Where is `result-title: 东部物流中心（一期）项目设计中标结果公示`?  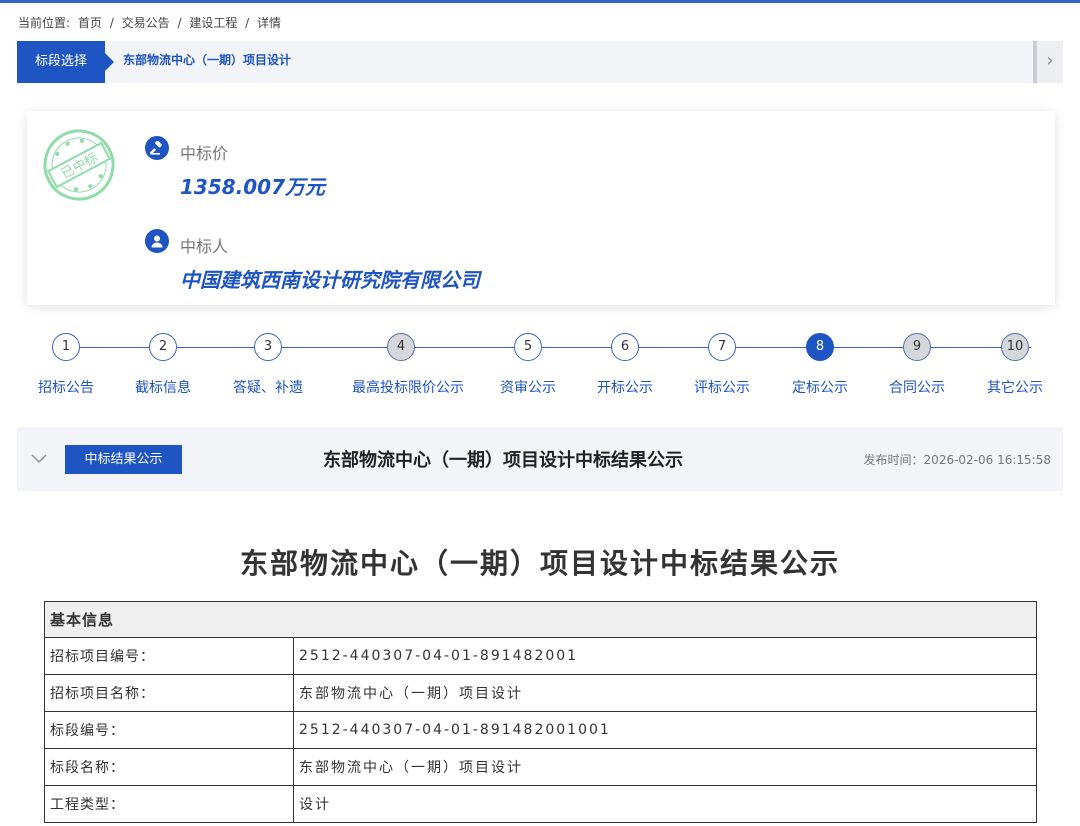 result-title: 东部物流中心（一期）项目设计中标结果公示 is located at coordinates (503, 460).